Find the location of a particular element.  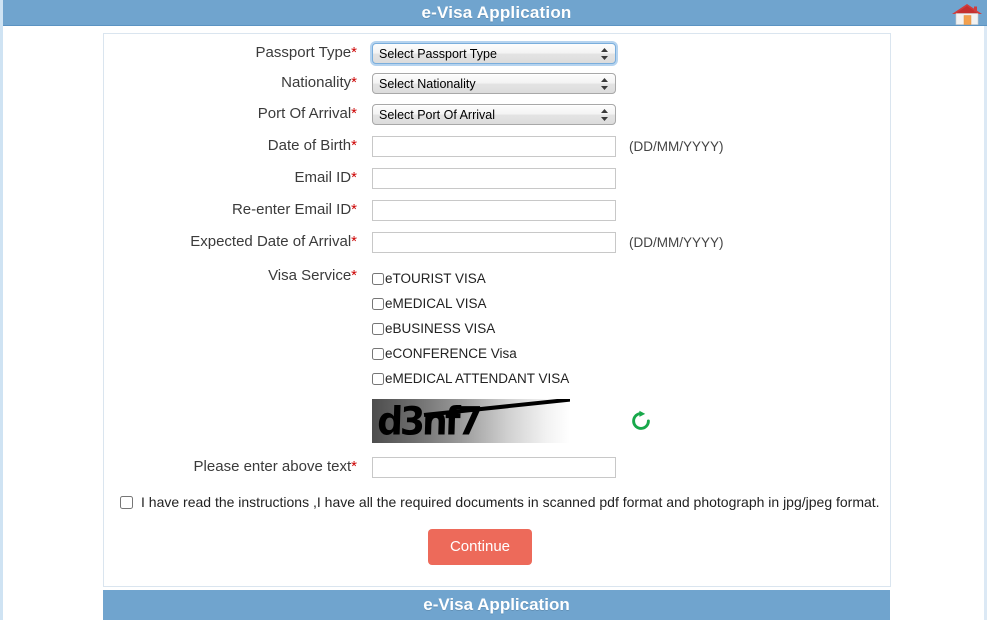

field-passport-type: Select Passport Type is located at coordinates (494, 53).